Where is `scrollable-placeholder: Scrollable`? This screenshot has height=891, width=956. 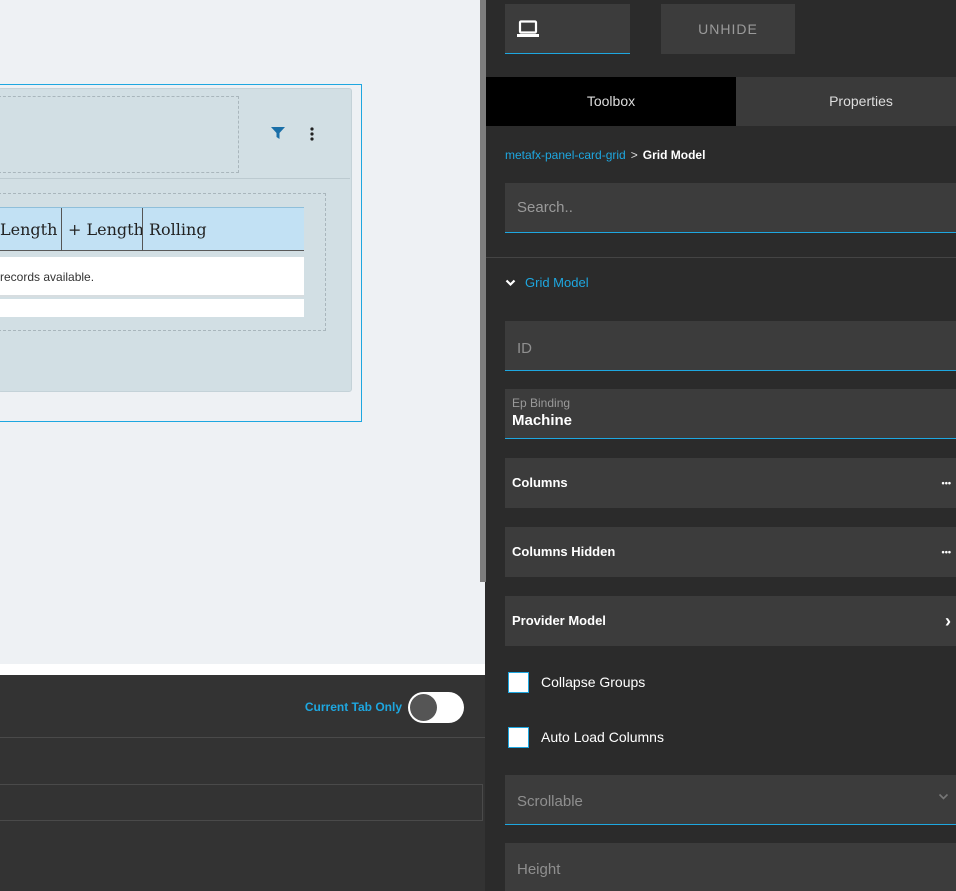 scrollable-placeholder: Scrollable is located at coordinates (550, 801).